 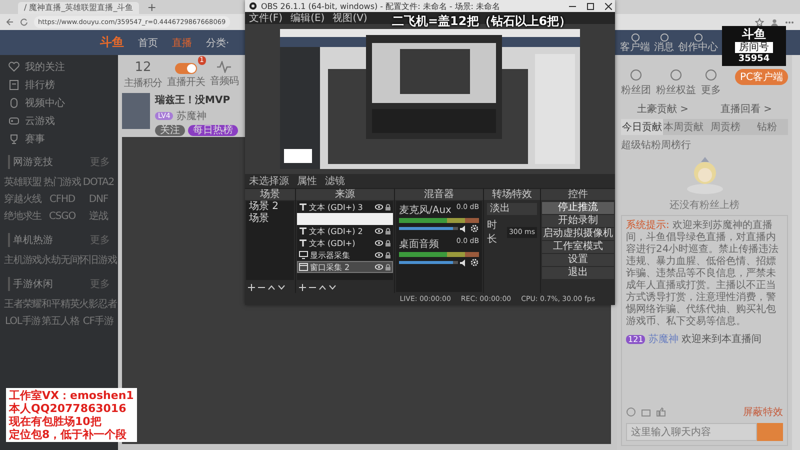 What do you see at coordinates (98, 260) in the screenshot?
I see `category-link: 怀旧游戏` at bounding box center [98, 260].